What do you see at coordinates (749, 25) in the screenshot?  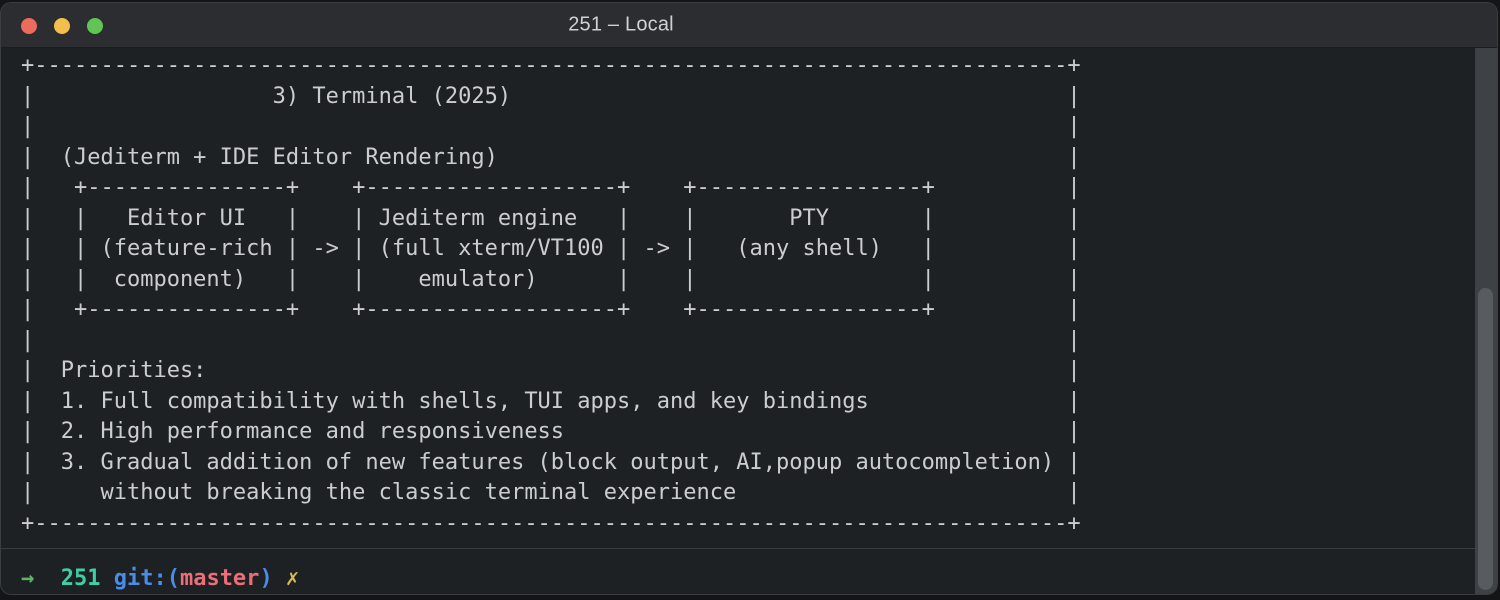 I see `window-titlebar: 251 – Local` at bounding box center [749, 25].